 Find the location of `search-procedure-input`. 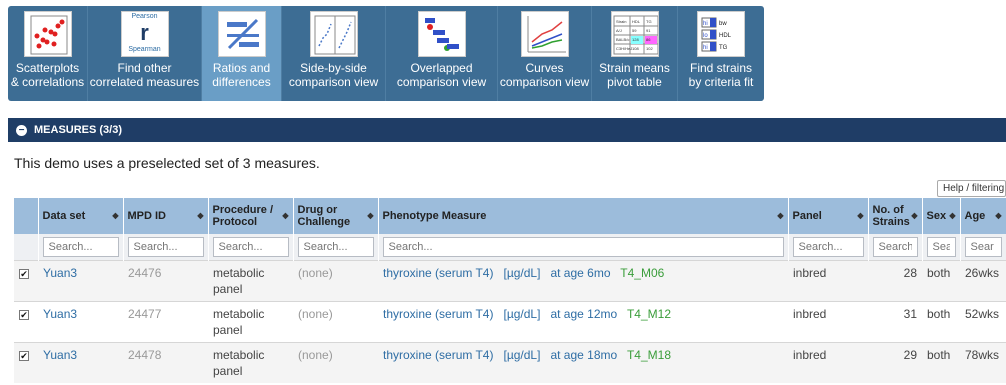

search-procedure-input is located at coordinates (250, 246).